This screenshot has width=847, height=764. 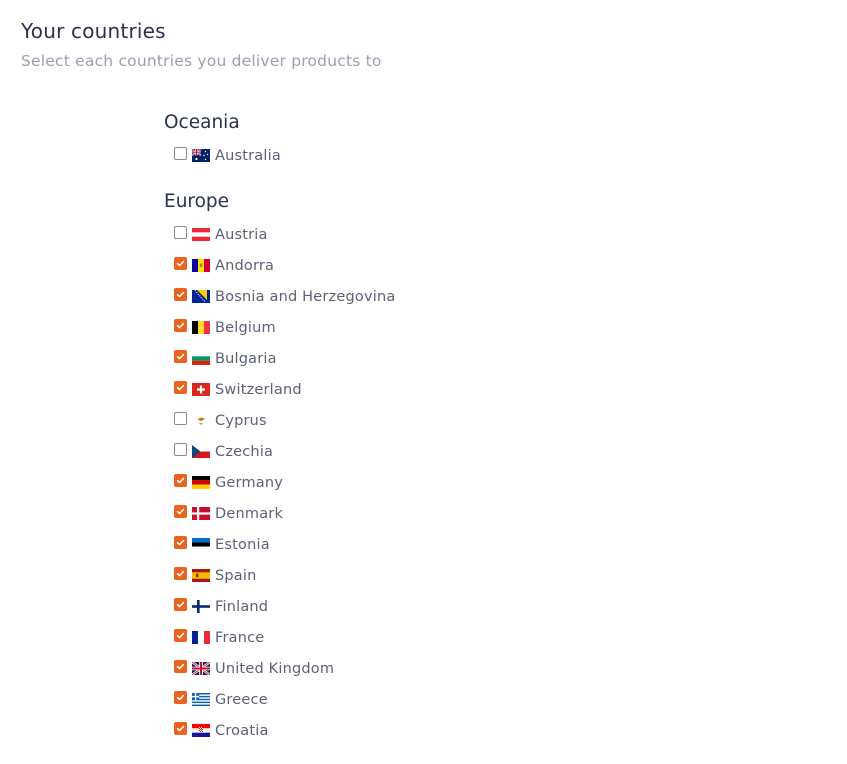 I want to click on country-option-austria: Austria, so click(x=469, y=234).